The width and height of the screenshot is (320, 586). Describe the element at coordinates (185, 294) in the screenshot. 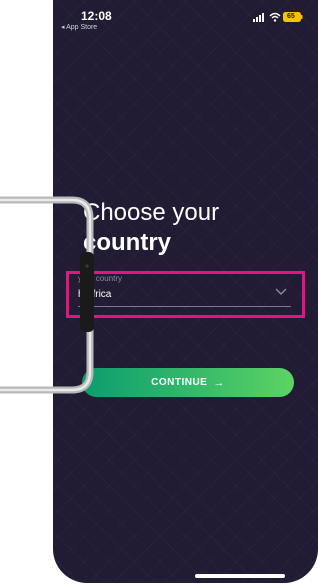

I see `highlight-box` at that location.